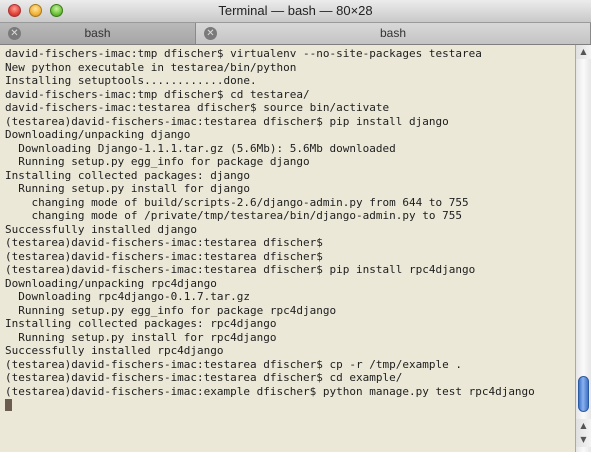 Image resolution: width=591 pixels, height=452 pixels. What do you see at coordinates (290, 405) in the screenshot?
I see `cursor-line` at bounding box center [290, 405].